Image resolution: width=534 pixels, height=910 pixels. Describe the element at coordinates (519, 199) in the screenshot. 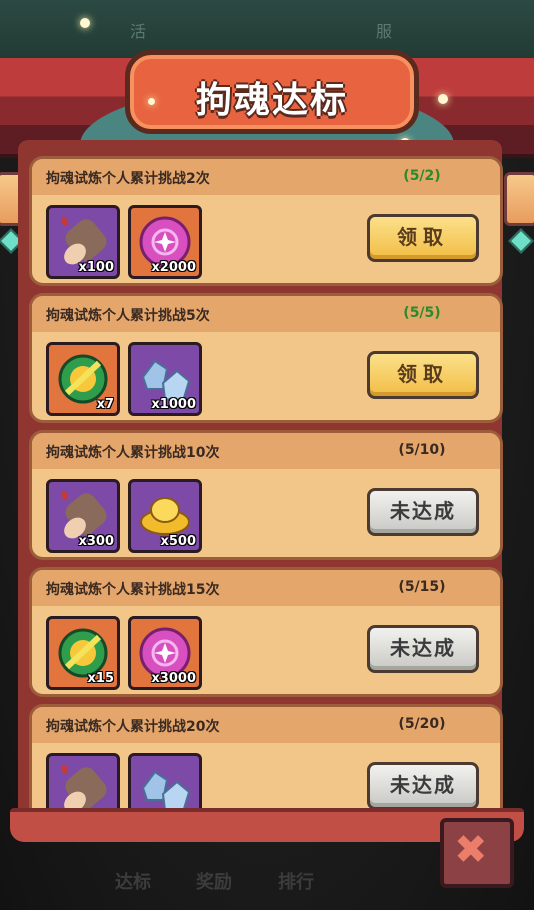

I see `lantern-right` at that location.